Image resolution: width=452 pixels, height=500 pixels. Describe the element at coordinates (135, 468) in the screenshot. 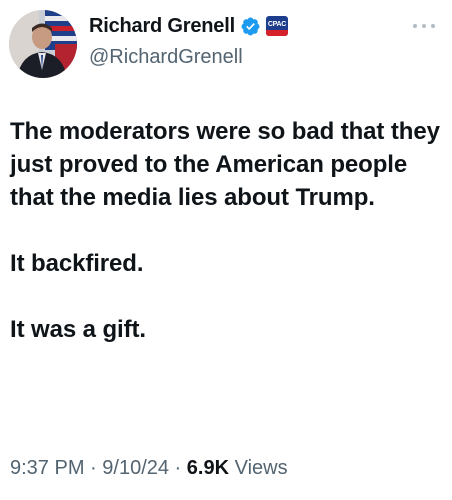

I see `tweet-date: 9/10/24` at that location.